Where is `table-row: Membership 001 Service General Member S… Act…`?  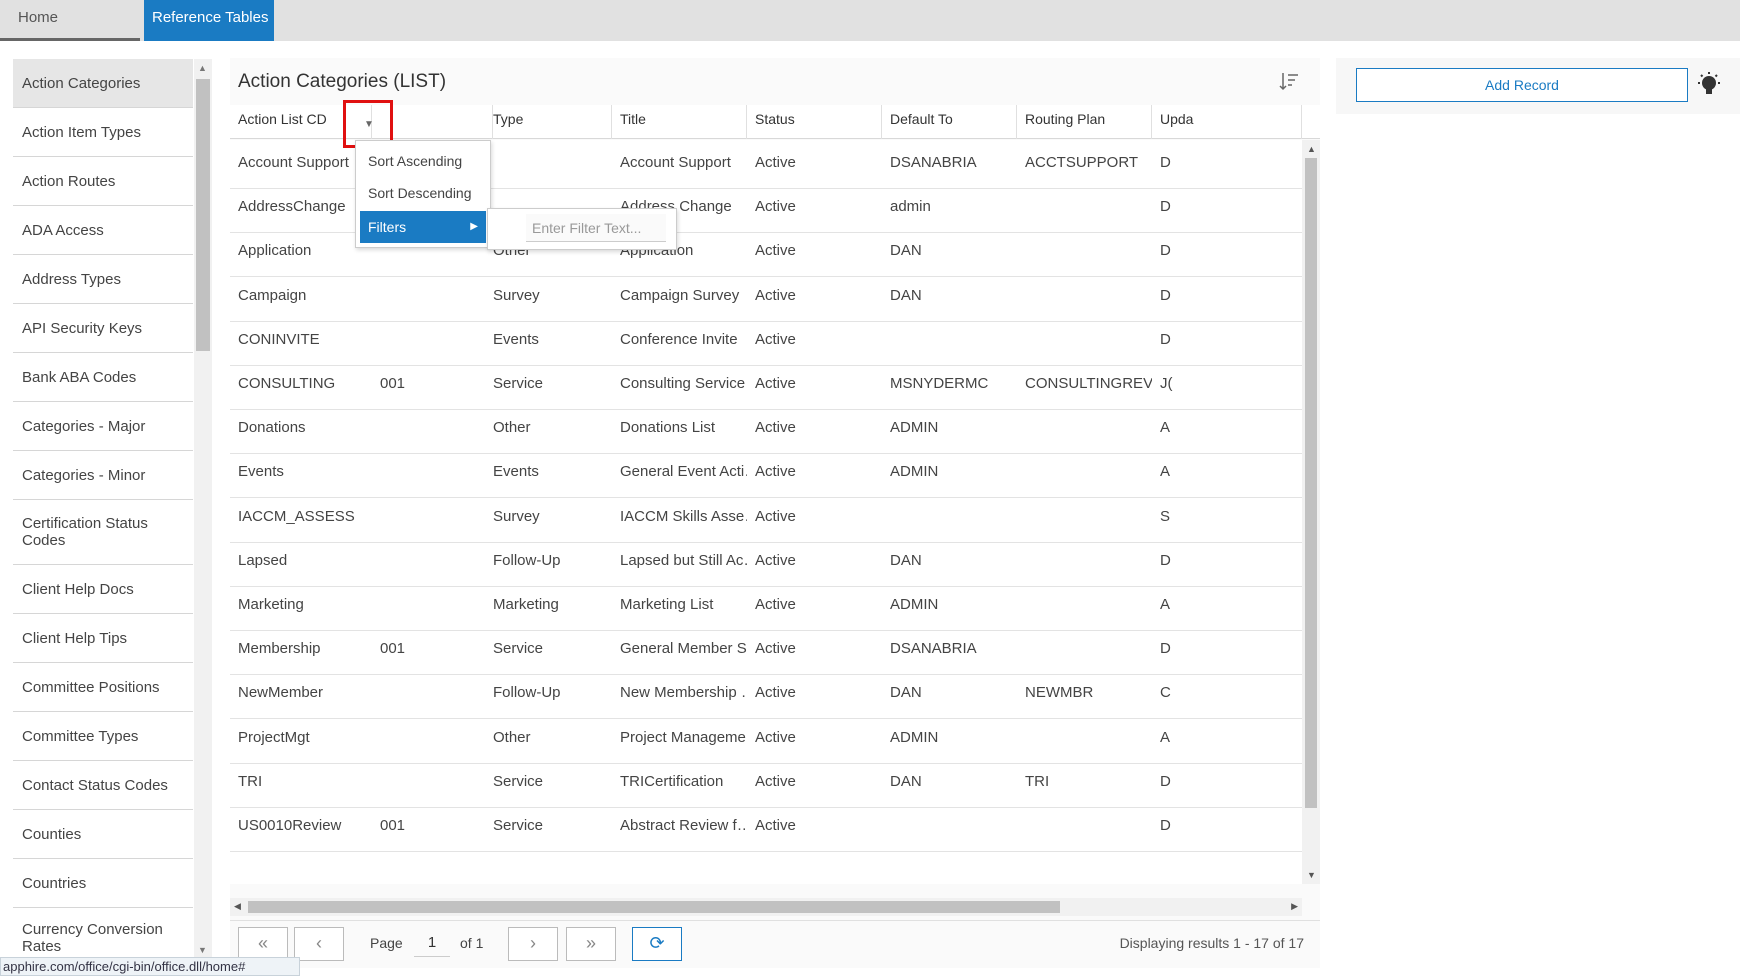
table-row: Membership 001 Service General Member S… Act… is located at coordinates (766, 651).